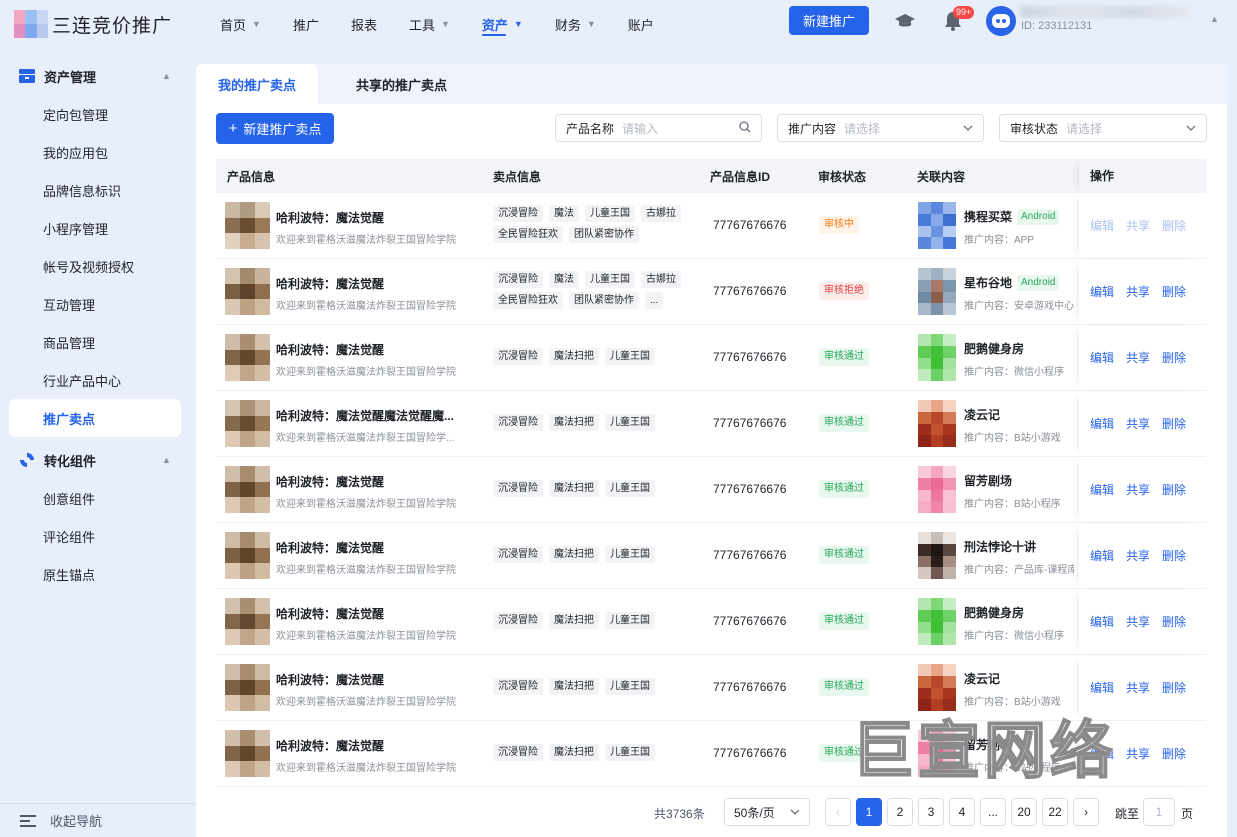 This screenshot has width=1237, height=837. I want to click on page-number-button: 22, so click(1055, 812).